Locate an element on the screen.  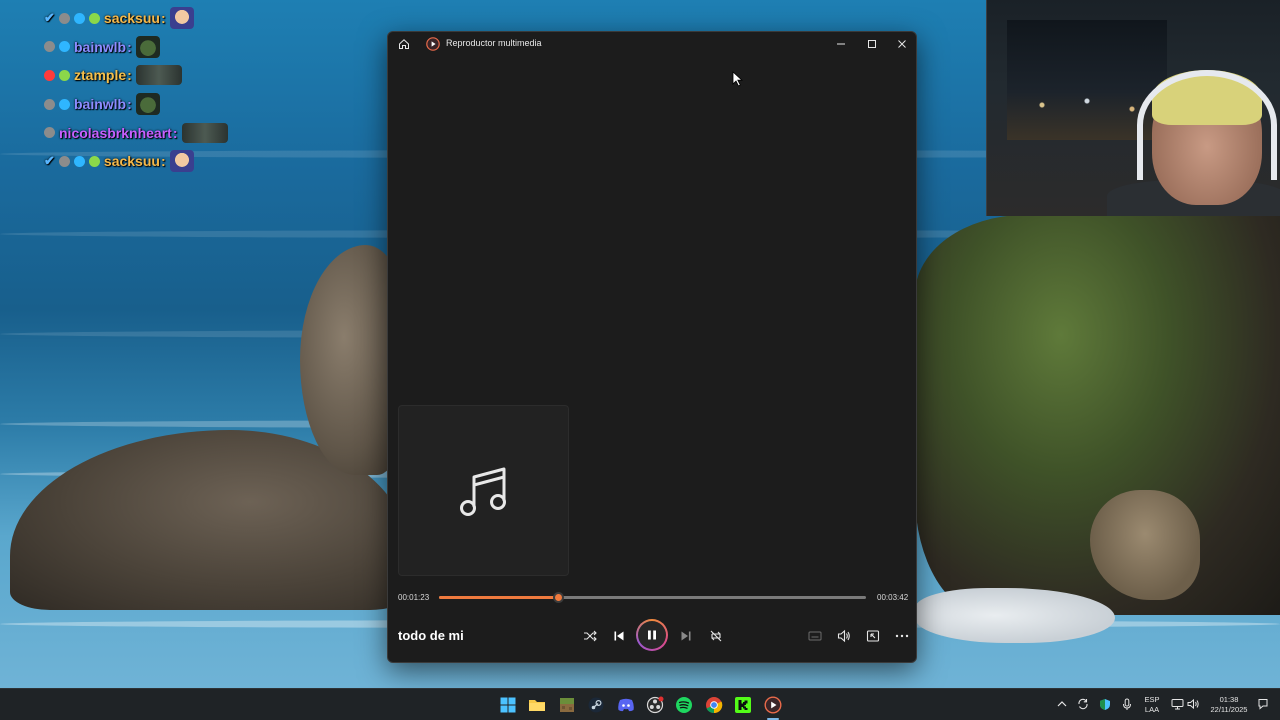
clock: 01:38 22/11/2025 is located at coordinates (1229, 705).